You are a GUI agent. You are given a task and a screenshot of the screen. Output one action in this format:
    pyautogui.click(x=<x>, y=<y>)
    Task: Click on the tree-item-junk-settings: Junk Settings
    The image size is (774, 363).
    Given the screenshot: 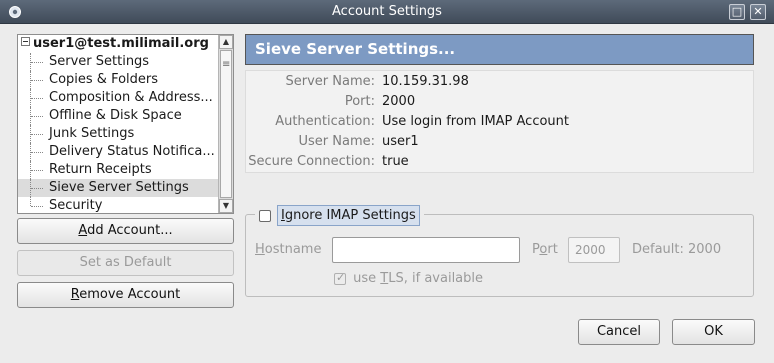 What is the action you would take?
    pyautogui.click(x=119, y=134)
    